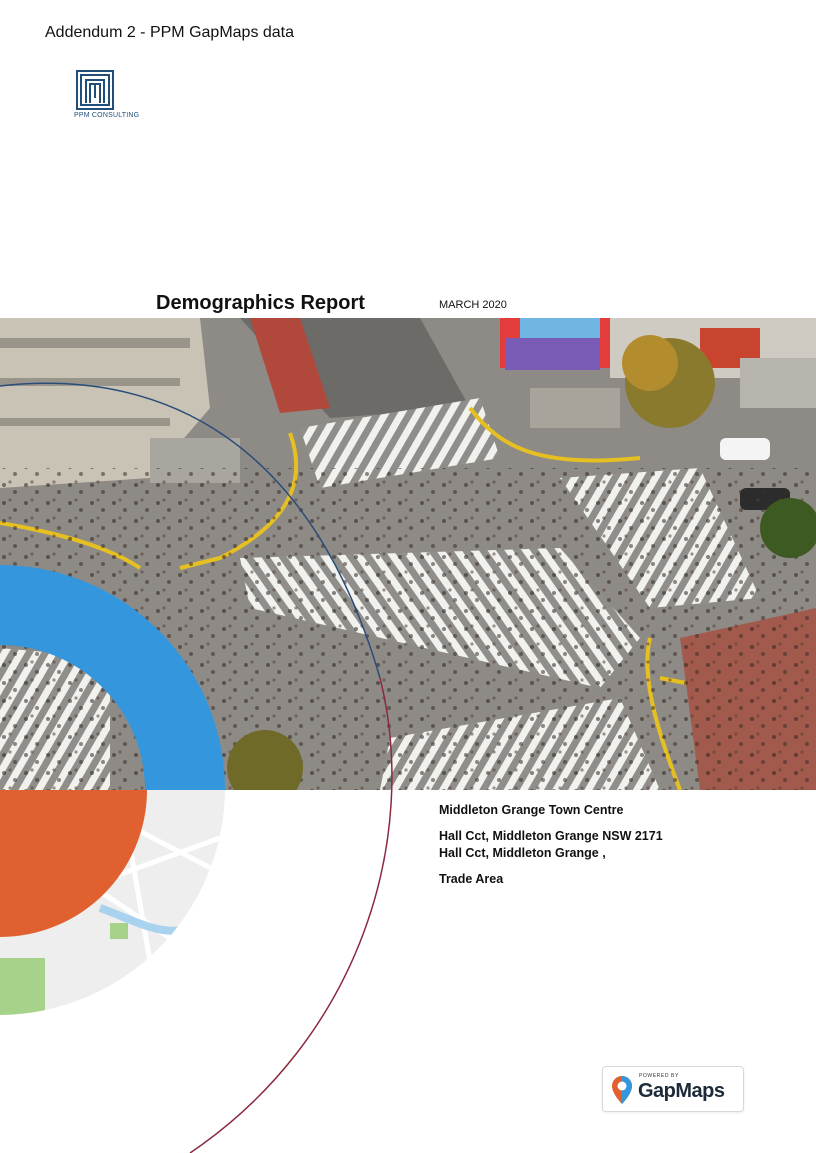 The width and height of the screenshot is (816, 1153). Describe the element at coordinates (107, 115) in the screenshot. I see `logo-text: PPM CONSULTING` at that location.